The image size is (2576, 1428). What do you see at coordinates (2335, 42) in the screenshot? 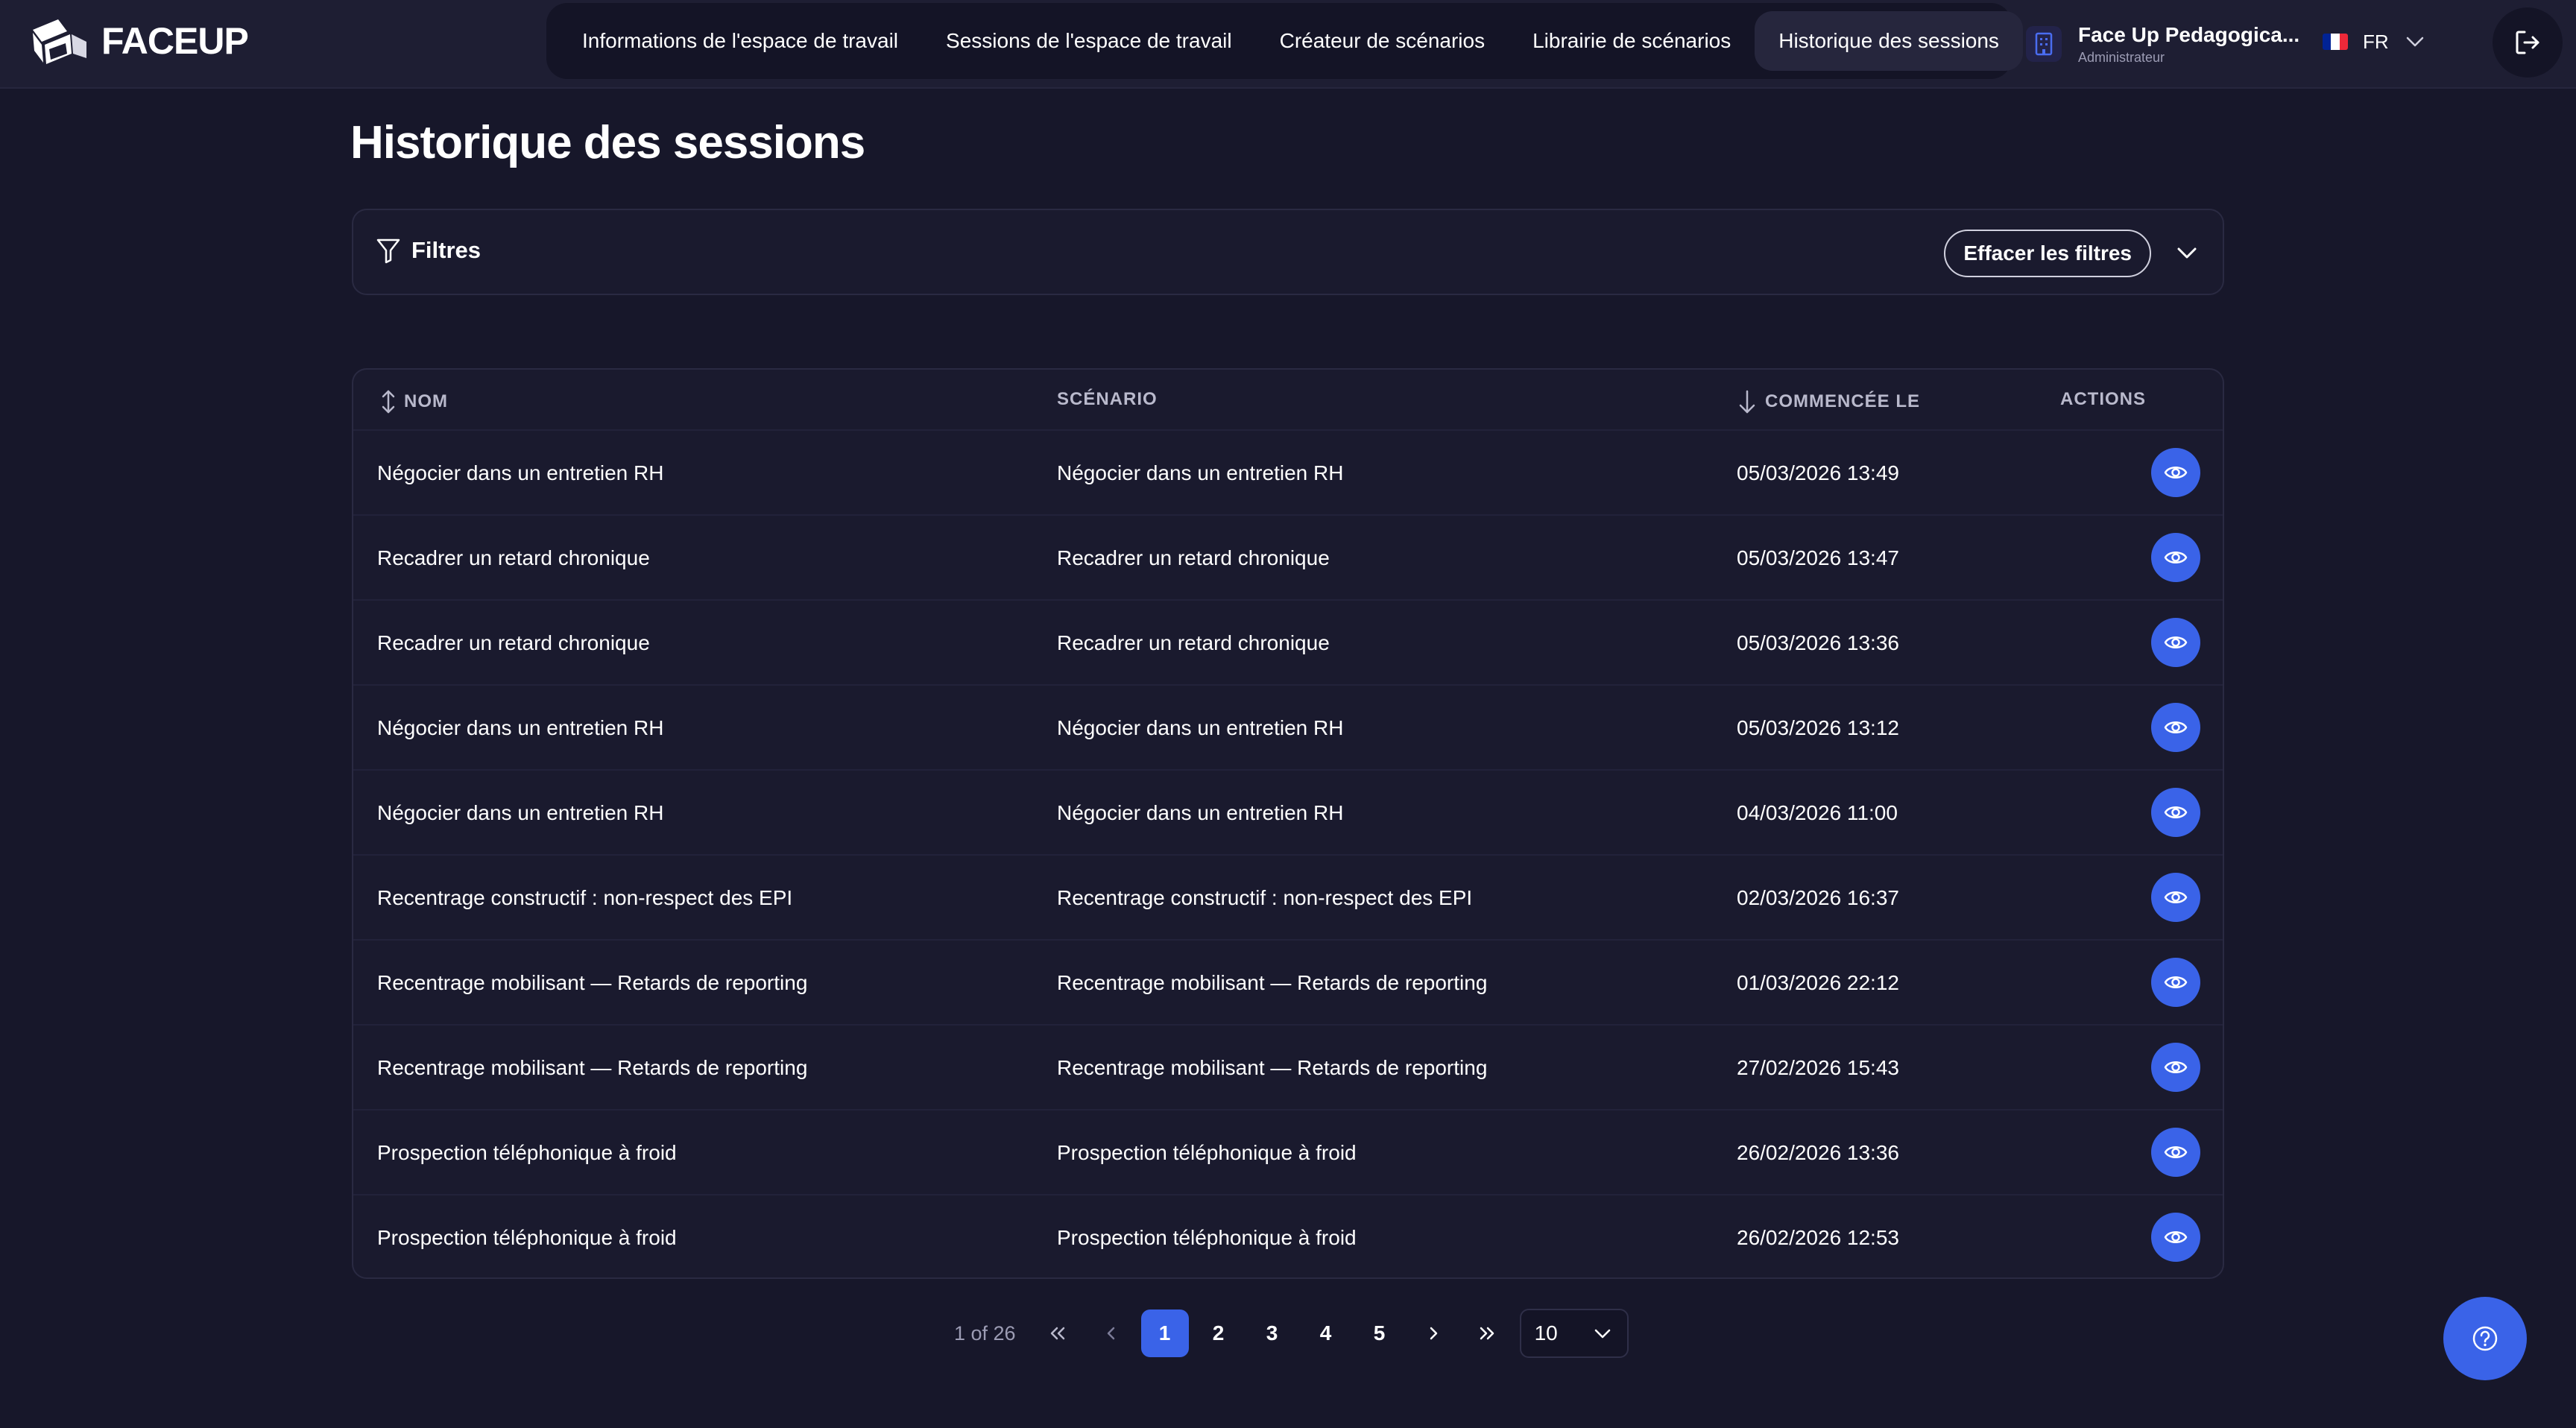
I see `france-flag-icon` at bounding box center [2335, 42].